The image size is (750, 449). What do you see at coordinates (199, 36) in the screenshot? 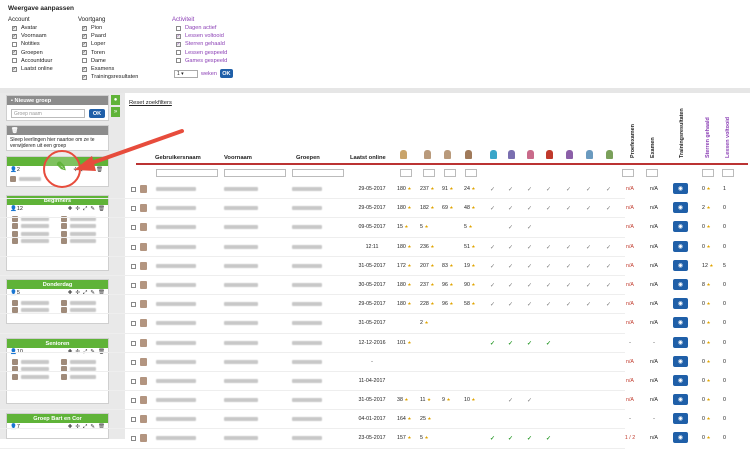
I see `activiteit-checkbox-1: ✓ Lessen voltooid` at bounding box center [199, 36].